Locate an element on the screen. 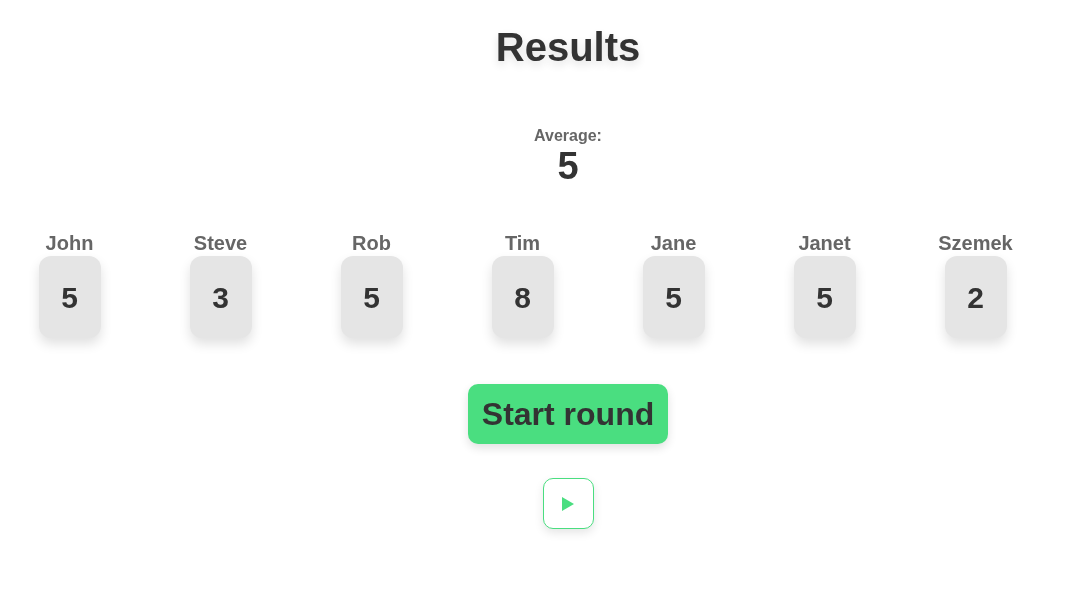 This screenshot has width=1080, height=594. vote-card: 8 is located at coordinates (522, 297).